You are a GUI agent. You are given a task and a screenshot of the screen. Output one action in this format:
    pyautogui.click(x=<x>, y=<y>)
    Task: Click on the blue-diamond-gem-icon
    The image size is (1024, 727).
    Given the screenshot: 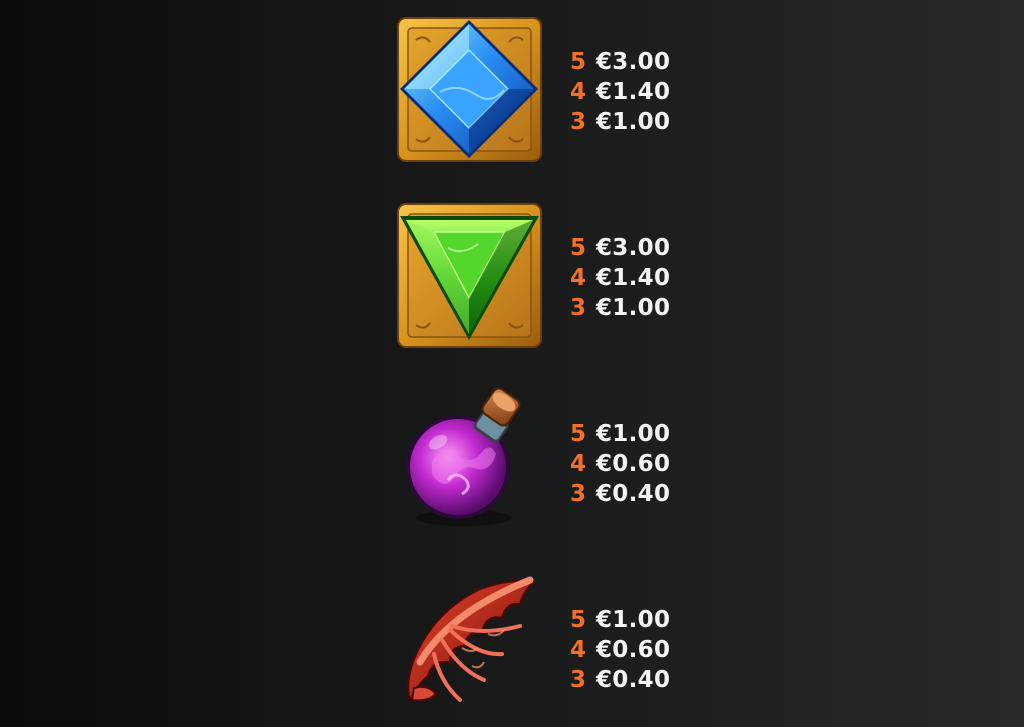 What is the action you would take?
    pyautogui.click(x=469, y=89)
    